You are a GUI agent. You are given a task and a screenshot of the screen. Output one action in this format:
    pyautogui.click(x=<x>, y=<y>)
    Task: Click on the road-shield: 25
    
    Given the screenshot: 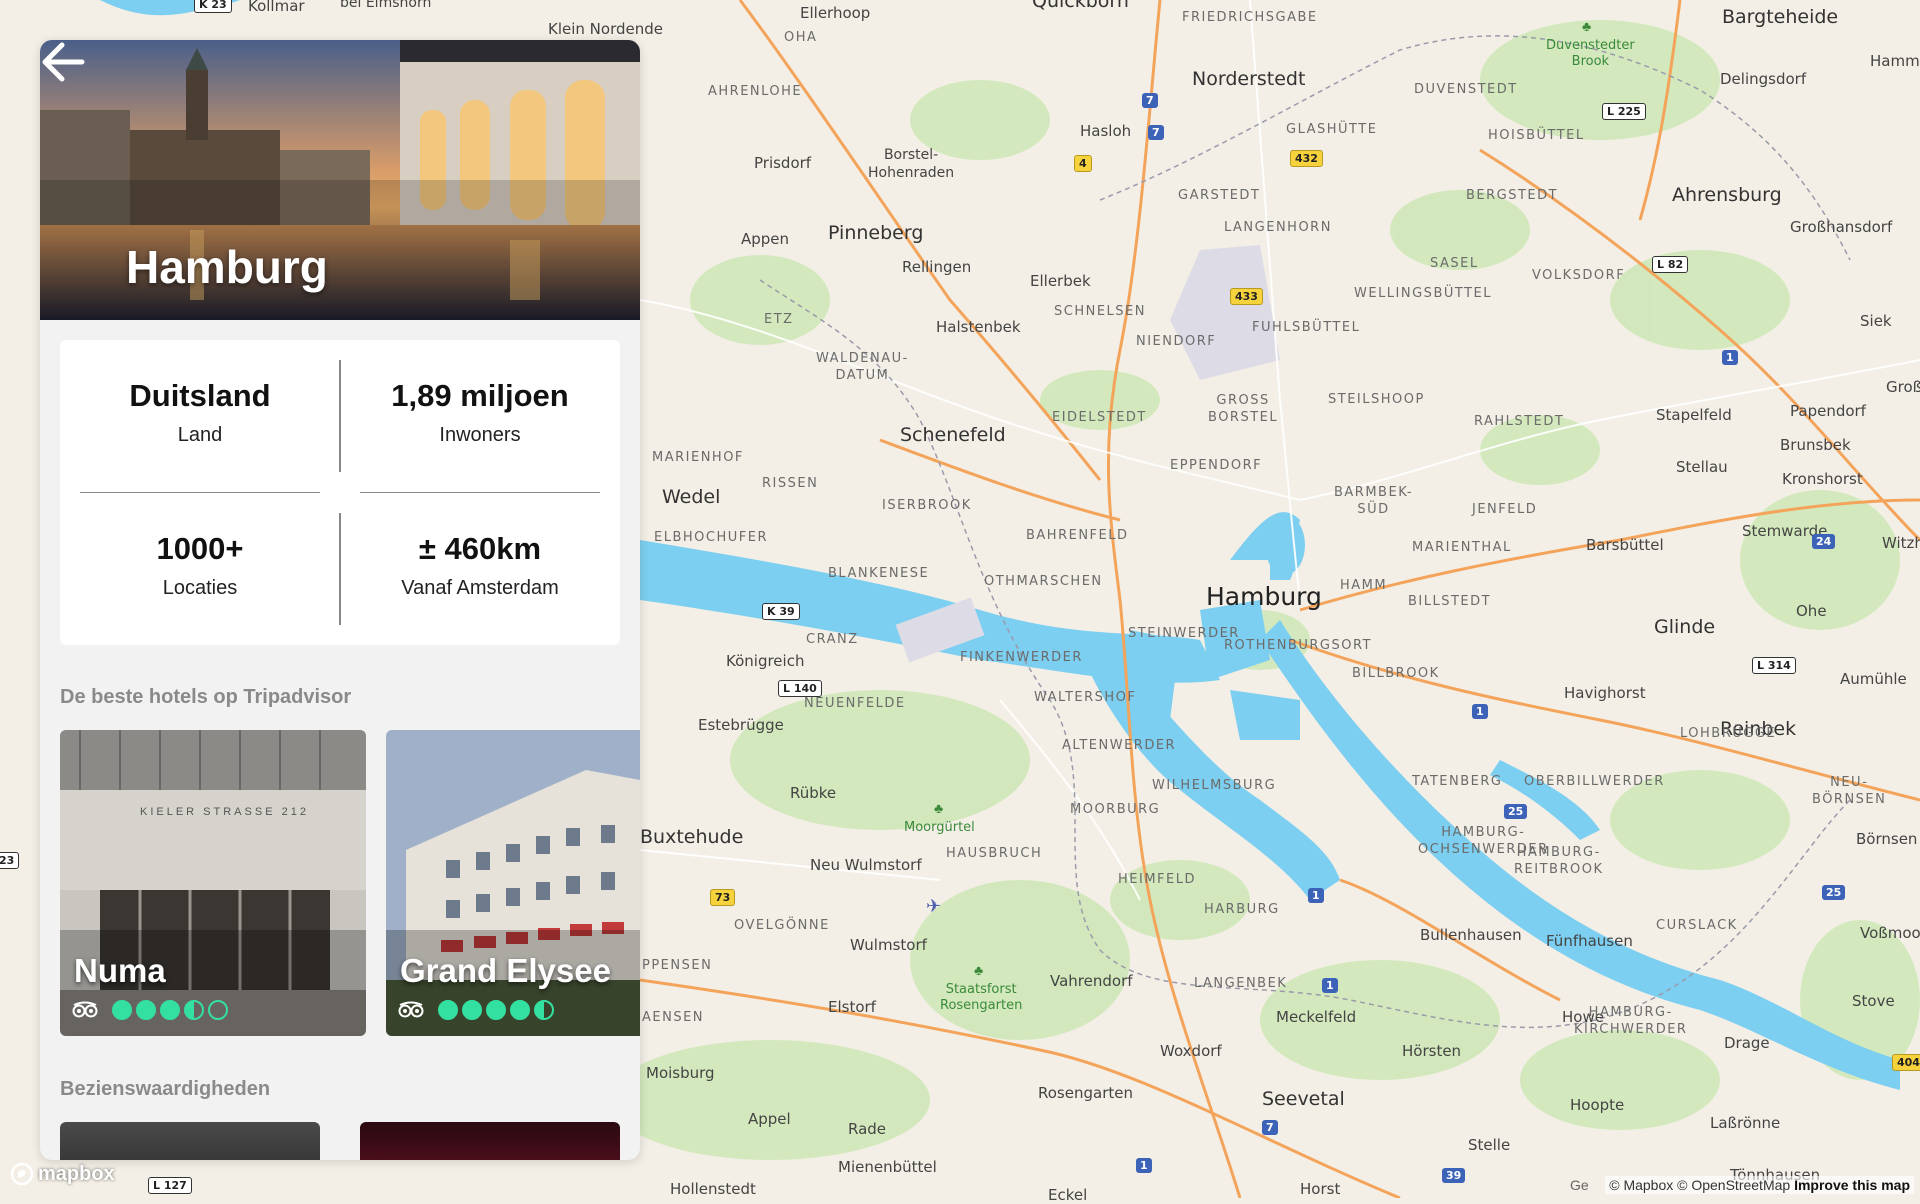 What is the action you would take?
    pyautogui.click(x=1834, y=892)
    